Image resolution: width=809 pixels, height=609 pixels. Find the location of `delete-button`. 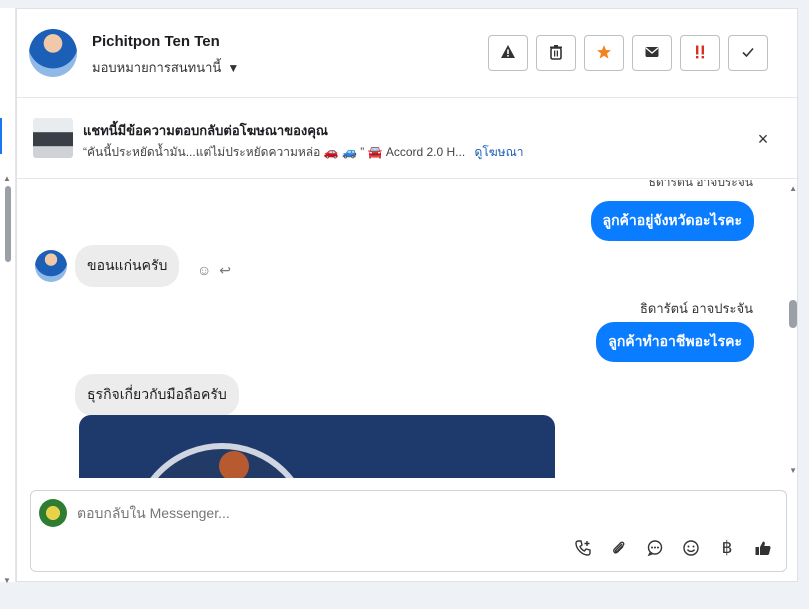

delete-button is located at coordinates (556, 53).